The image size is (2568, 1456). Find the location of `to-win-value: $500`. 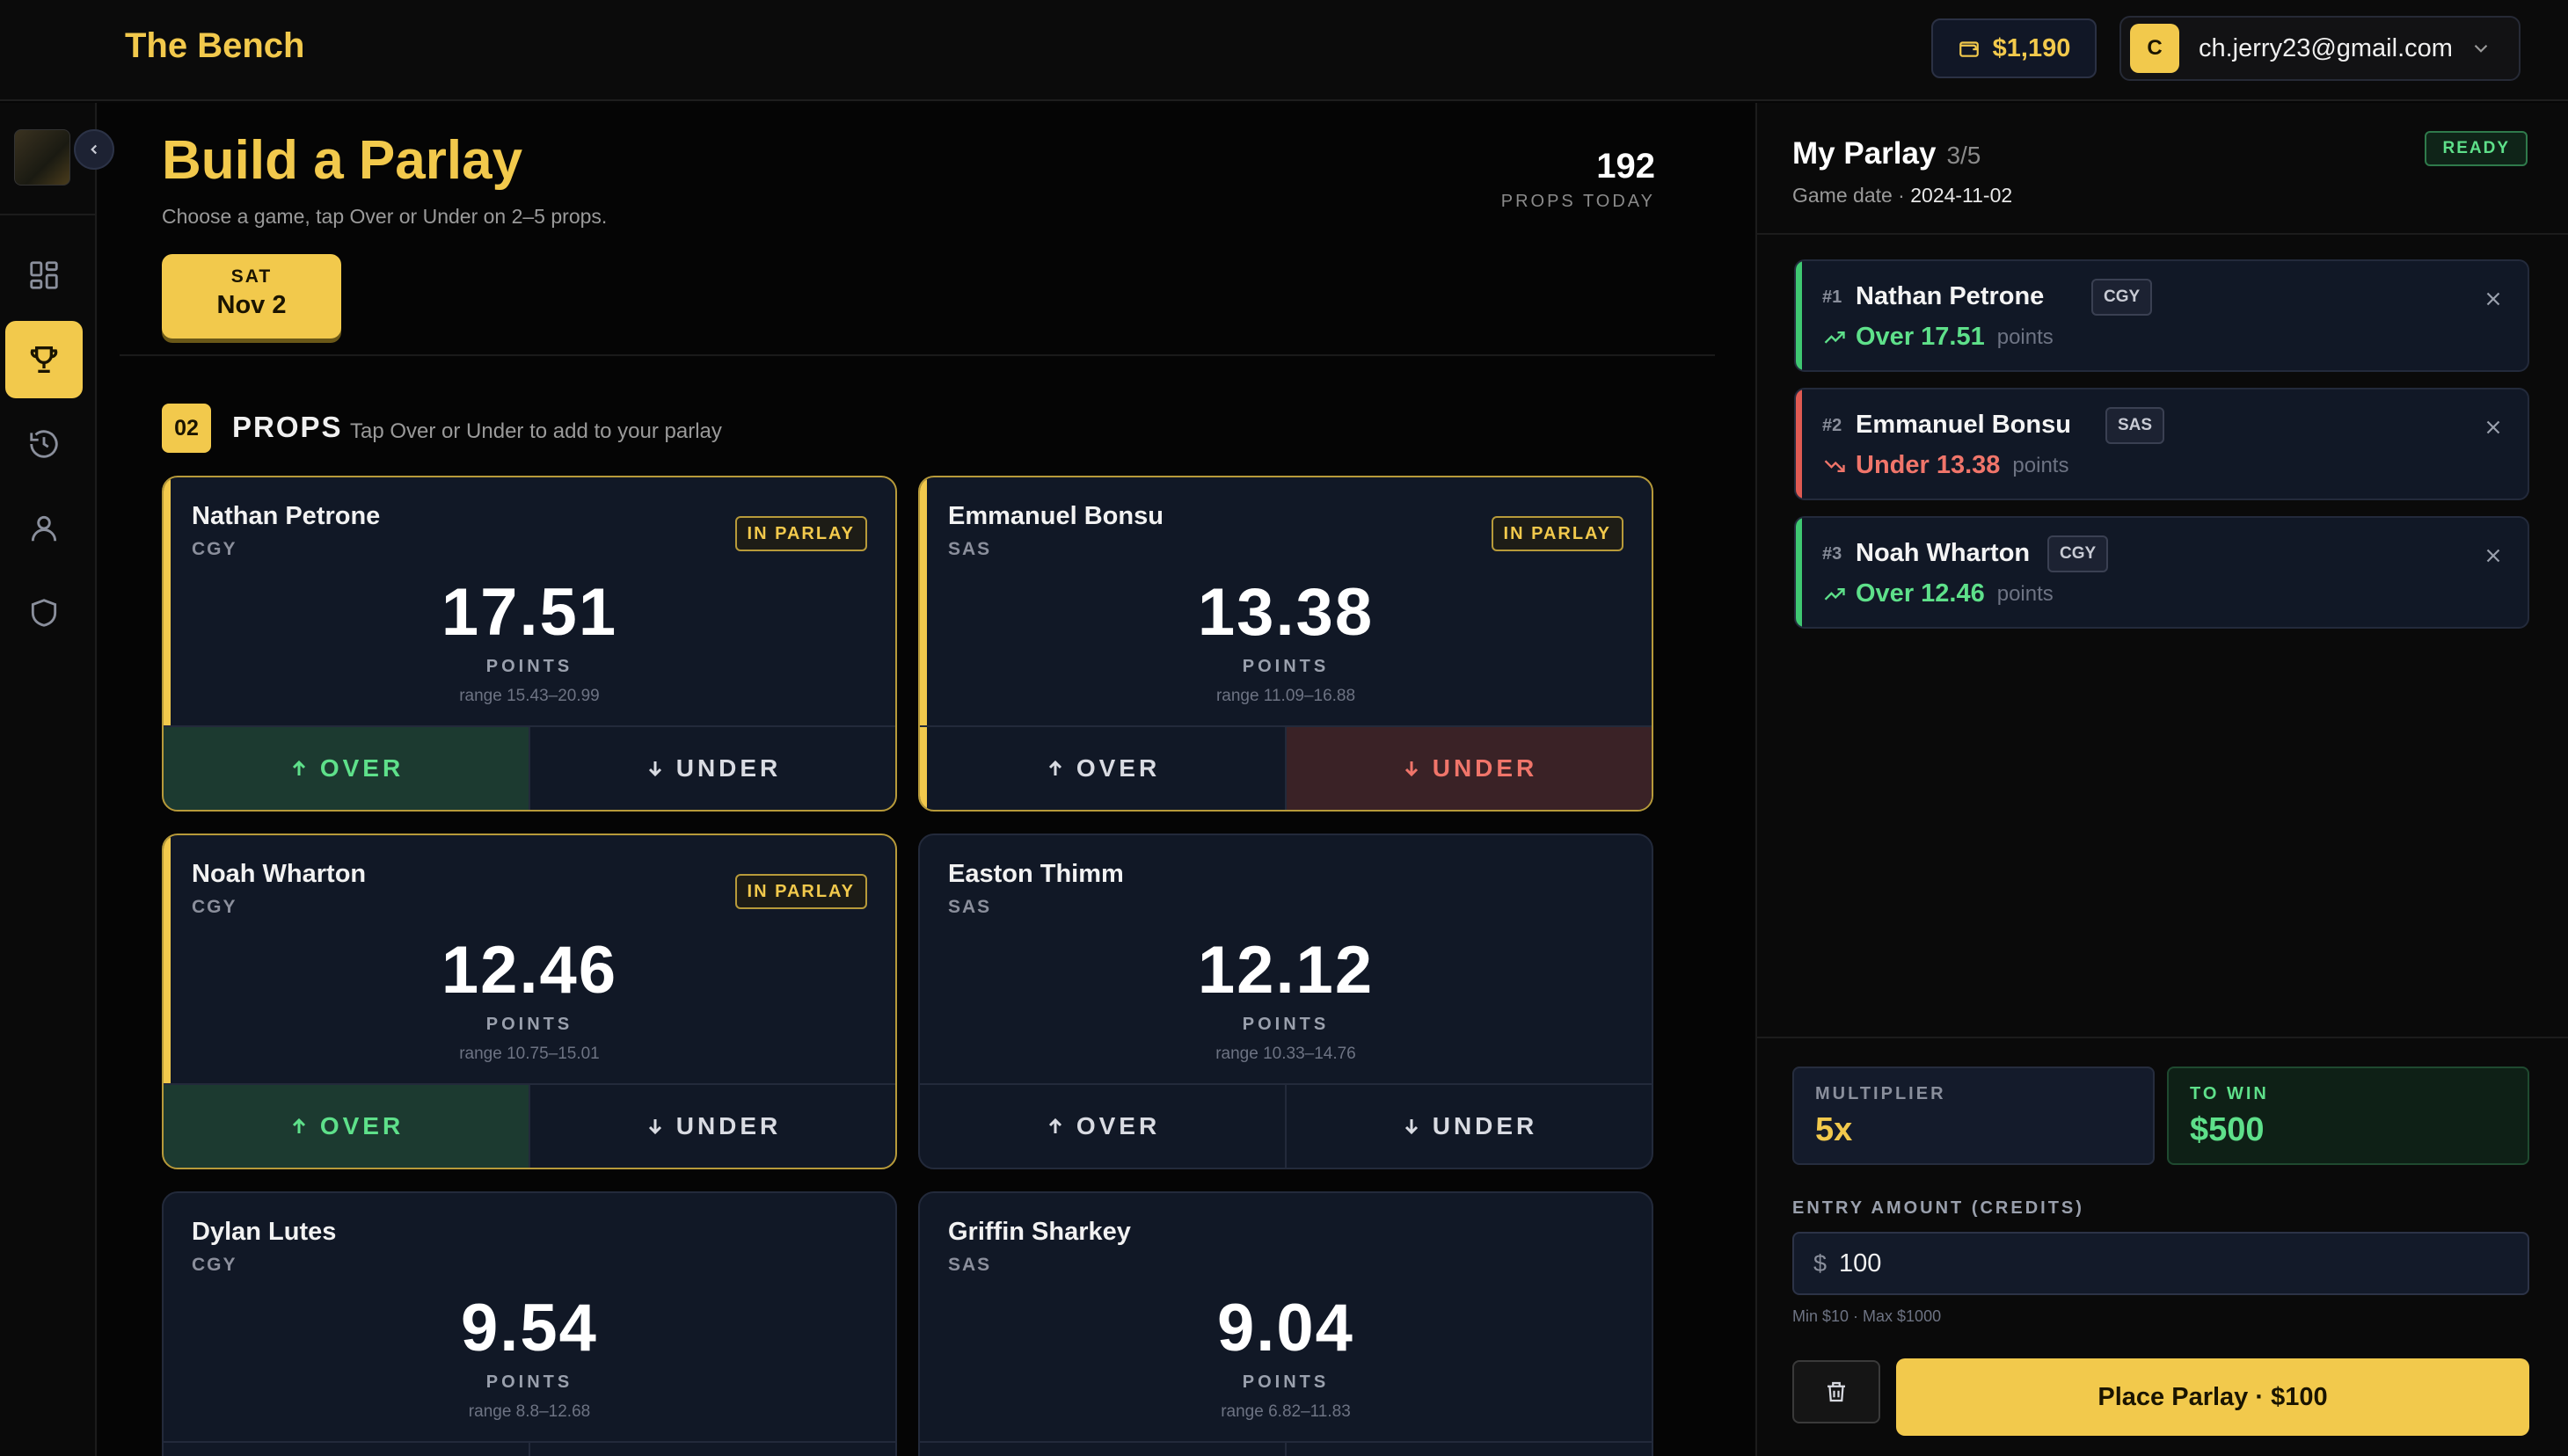

to-win-value: $500 is located at coordinates (2227, 1129).